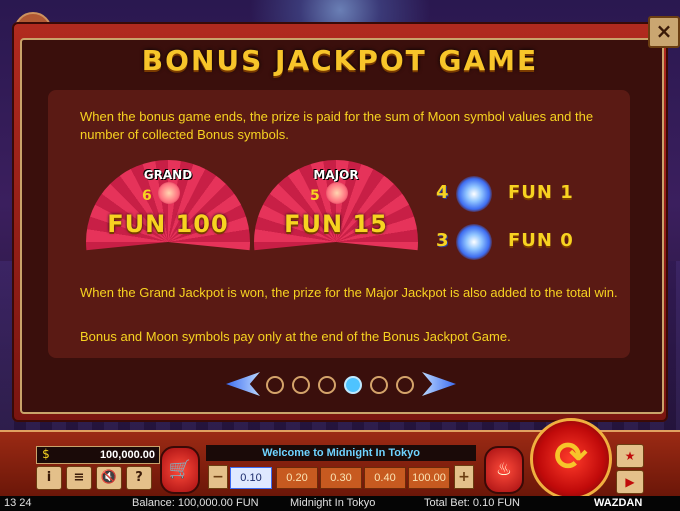  Describe the element at coordinates (297, 478) in the screenshot. I see `bet-option: 0.20` at that location.